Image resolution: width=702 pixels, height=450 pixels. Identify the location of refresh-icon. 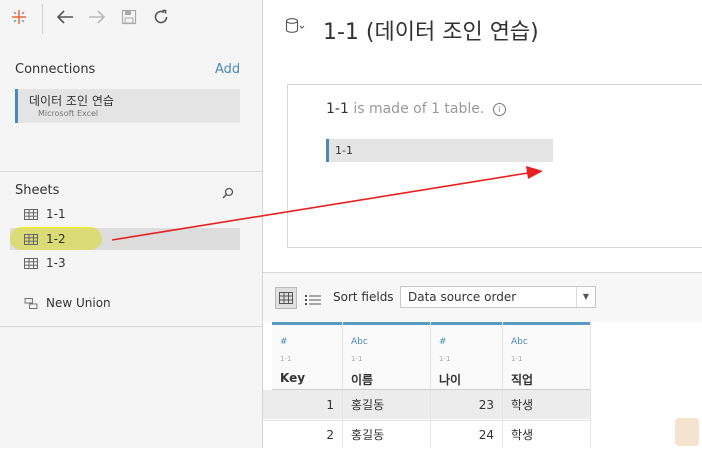
(161, 17).